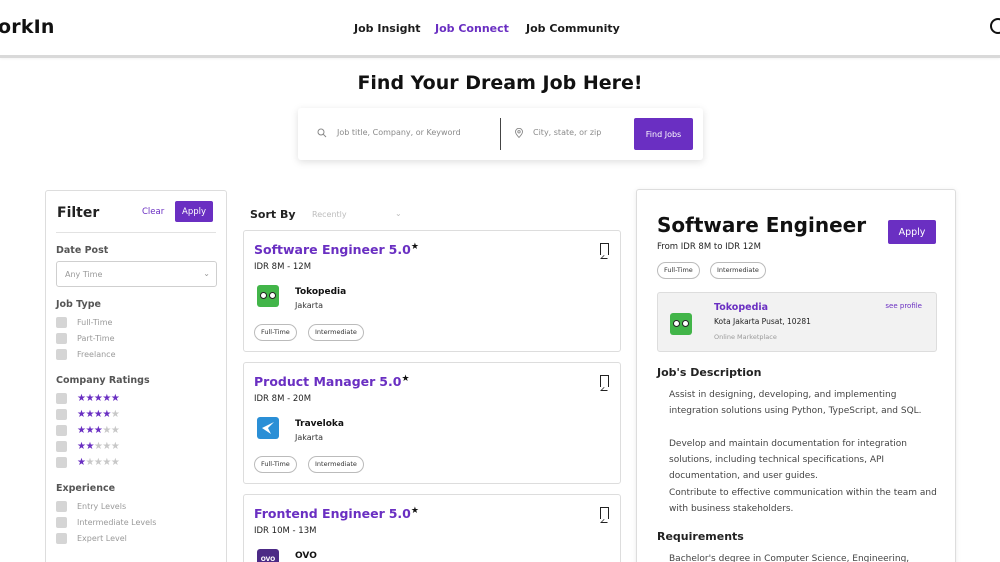  Describe the element at coordinates (741, 307) in the screenshot. I see `detail-company-name: Tokopedia` at that location.